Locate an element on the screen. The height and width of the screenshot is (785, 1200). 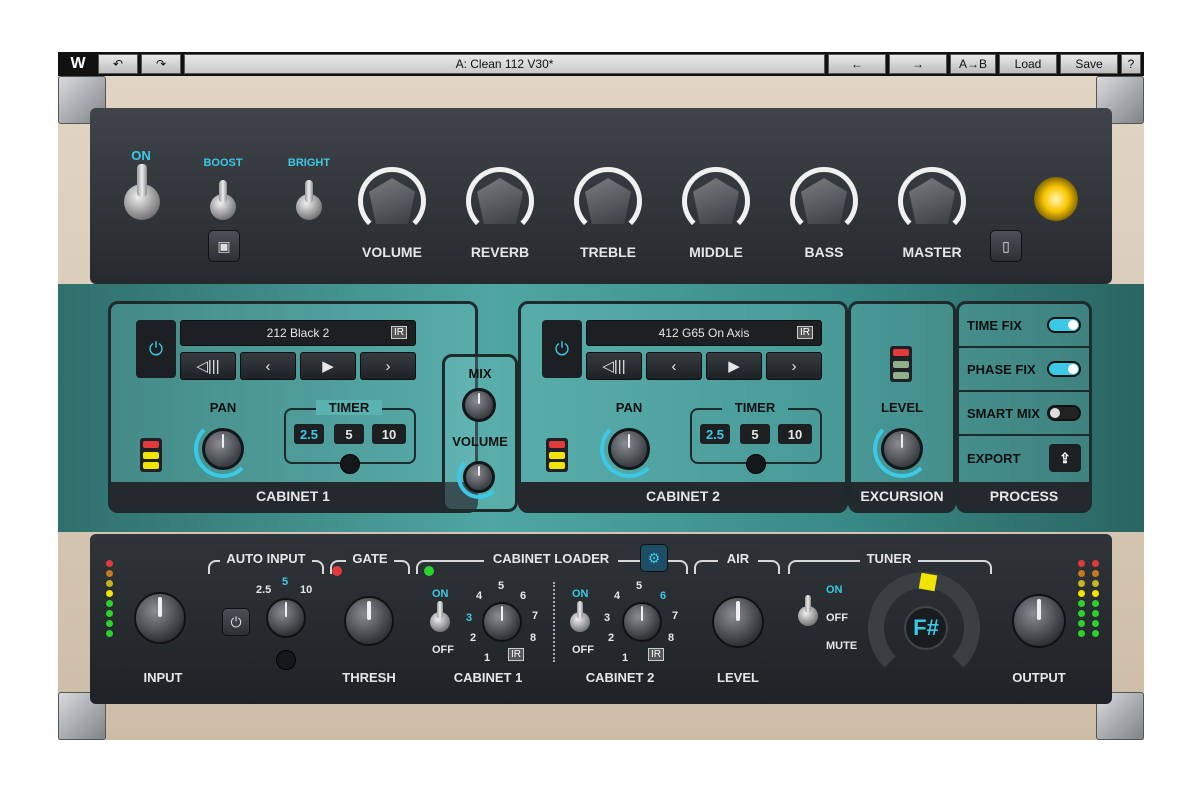
cabinet-1-power-icon: ⏻ is located at coordinates (156, 349).